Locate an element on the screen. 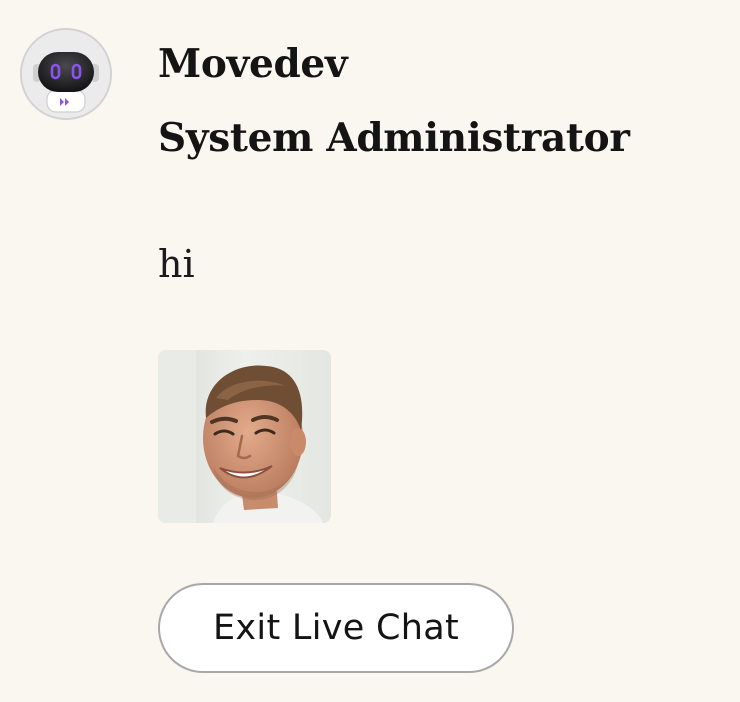 The height and width of the screenshot is (702, 740). sender-role: System Administrator is located at coordinates (394, 138).